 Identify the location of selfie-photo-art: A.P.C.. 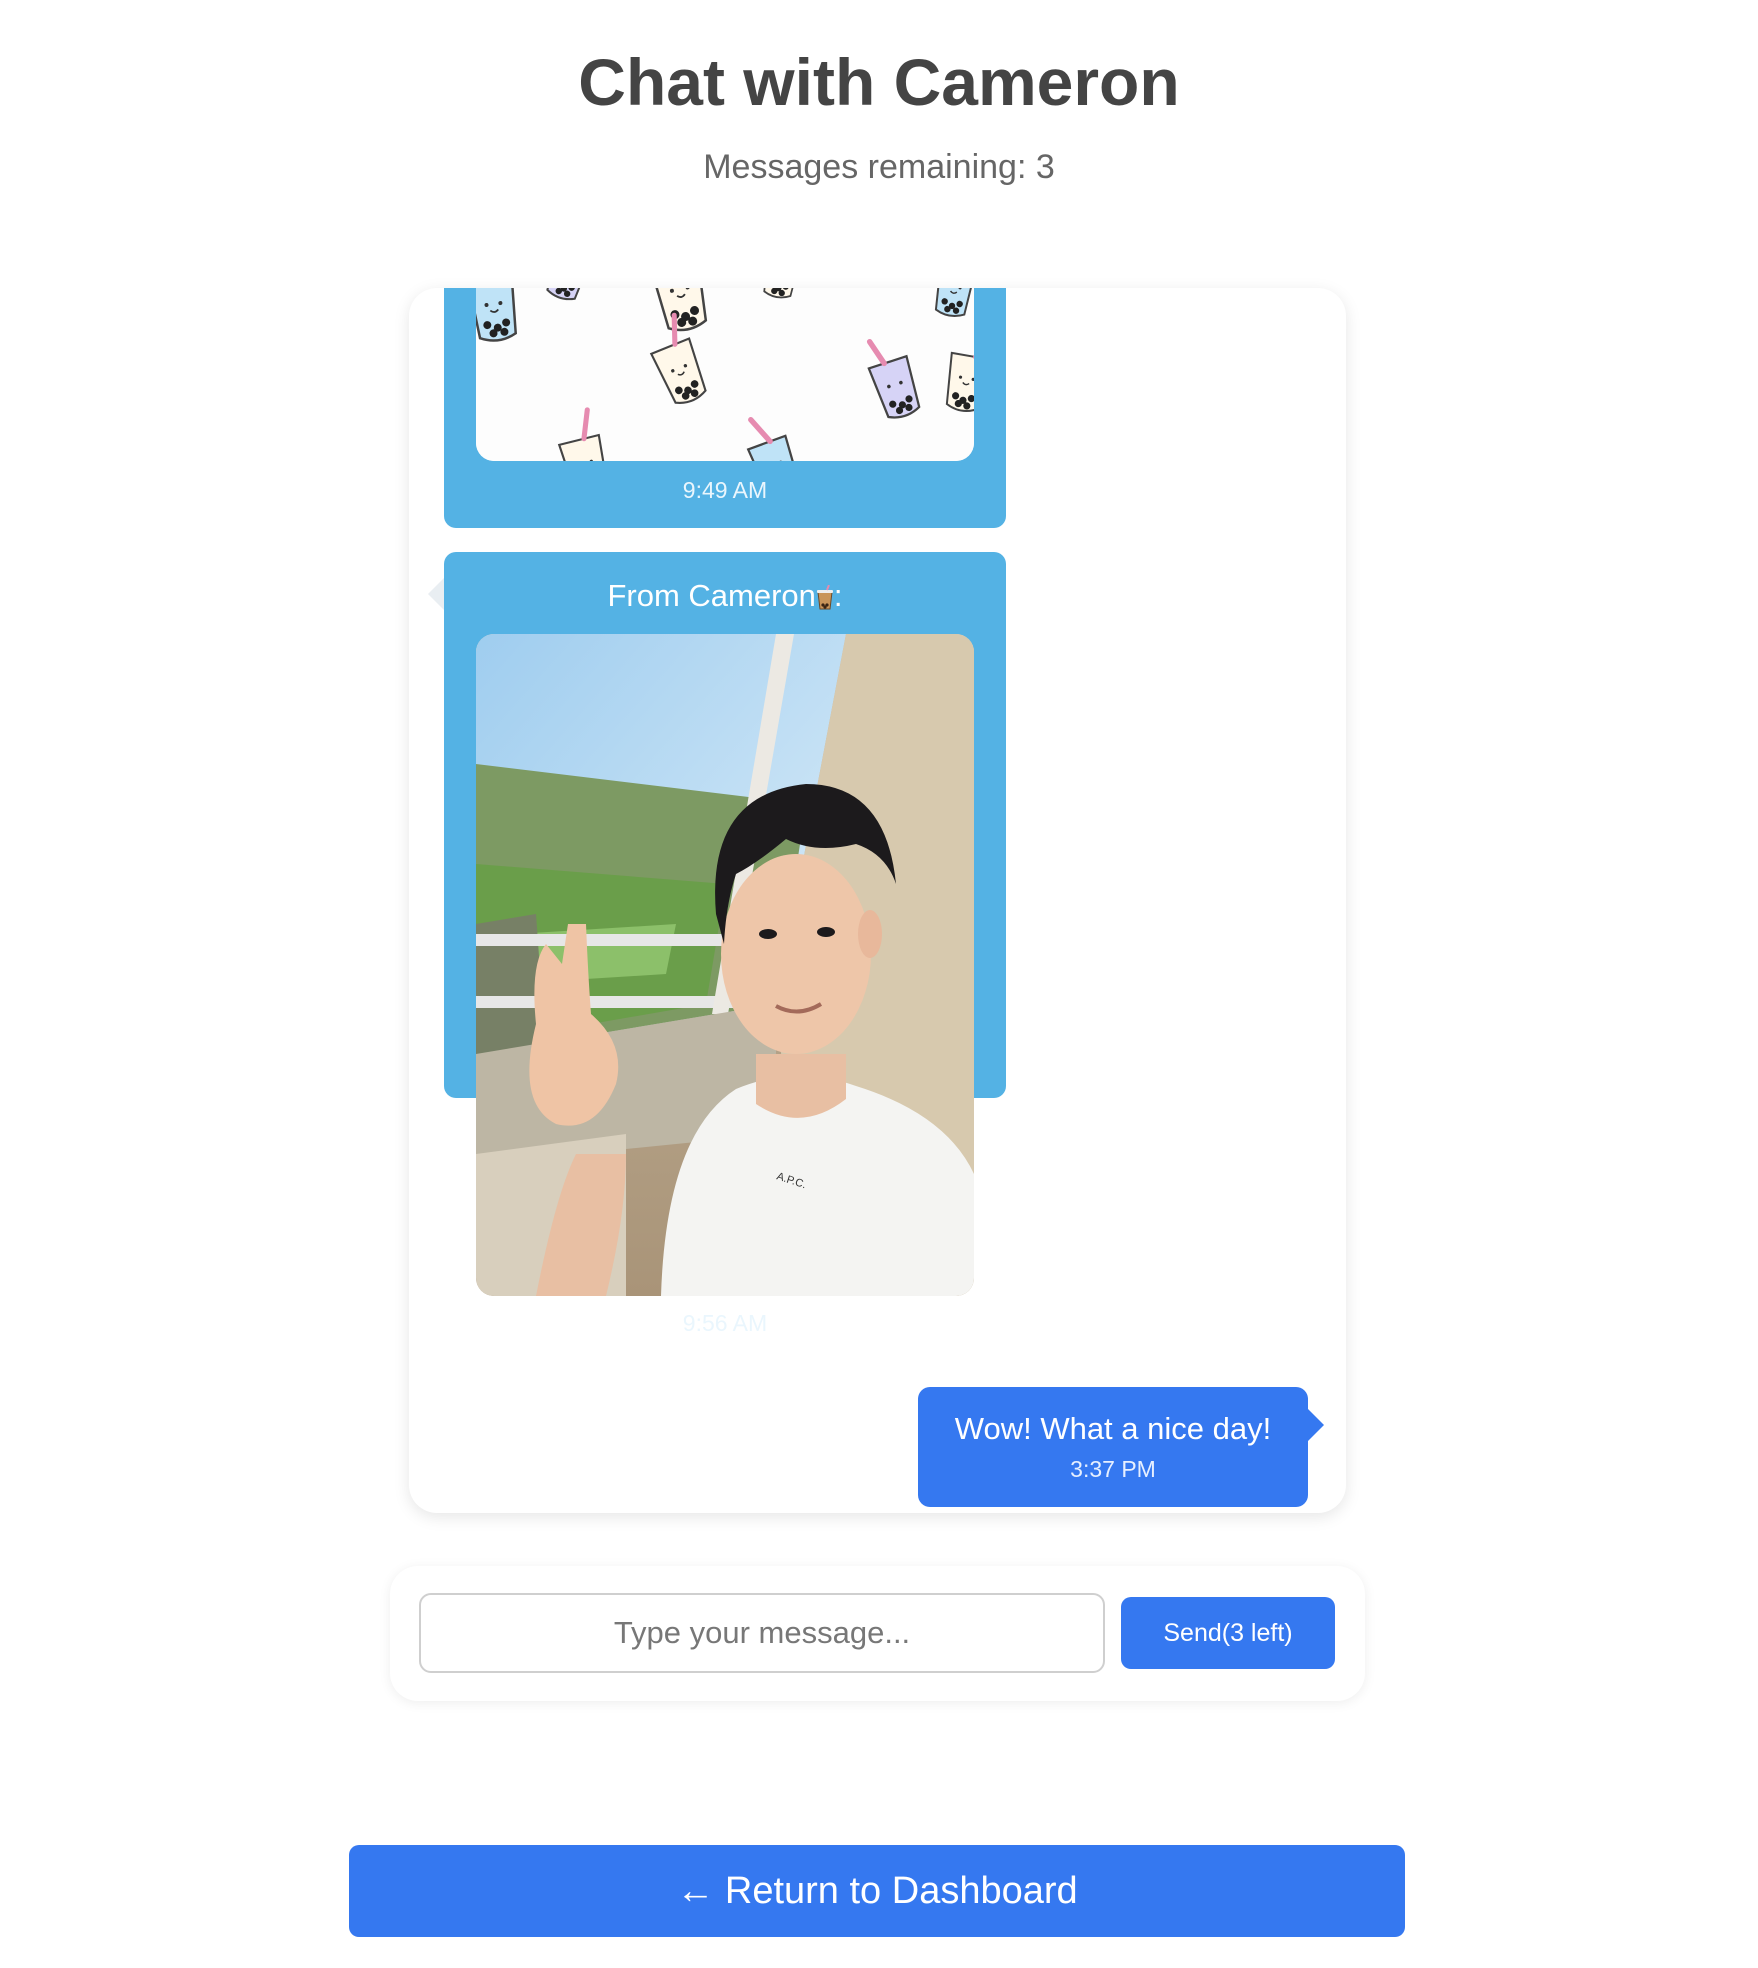
(725, 965).